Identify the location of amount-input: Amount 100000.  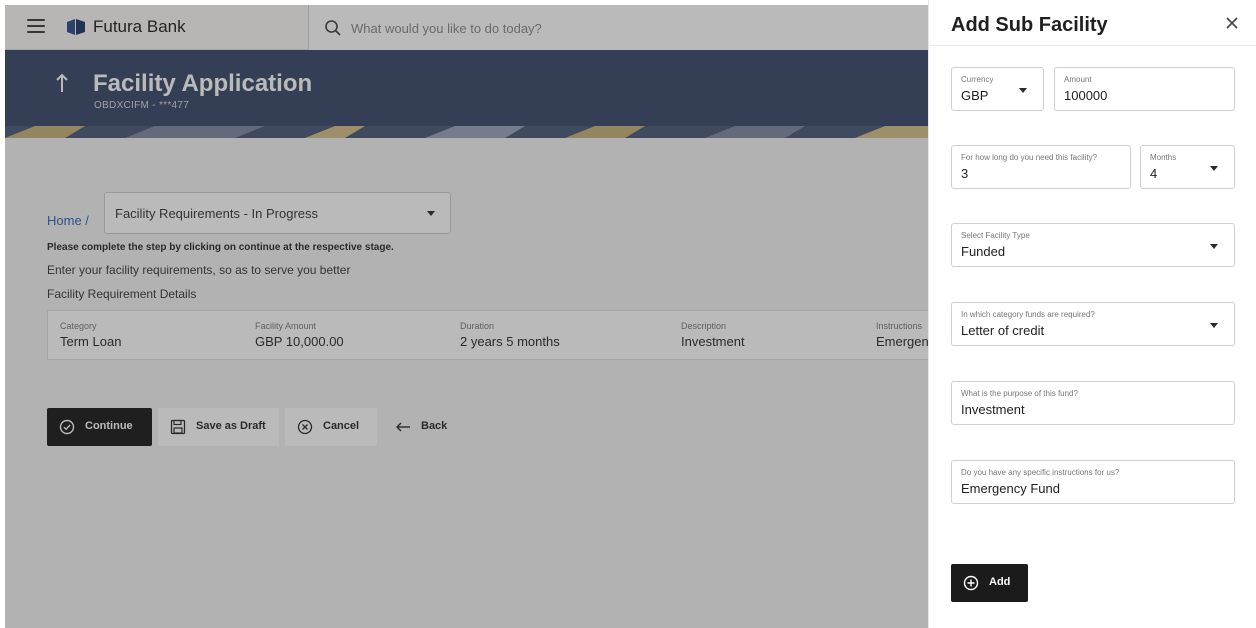
(1144, 89).